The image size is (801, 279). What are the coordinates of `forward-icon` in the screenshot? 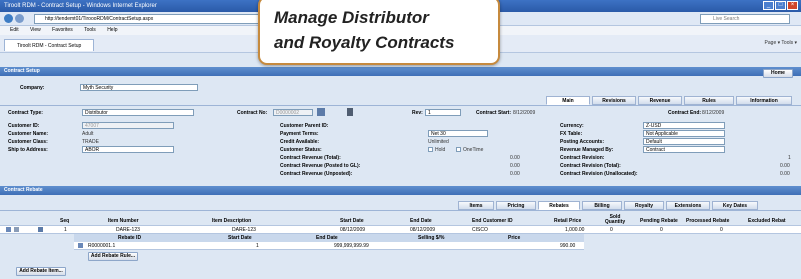 It's located at (19, 18).